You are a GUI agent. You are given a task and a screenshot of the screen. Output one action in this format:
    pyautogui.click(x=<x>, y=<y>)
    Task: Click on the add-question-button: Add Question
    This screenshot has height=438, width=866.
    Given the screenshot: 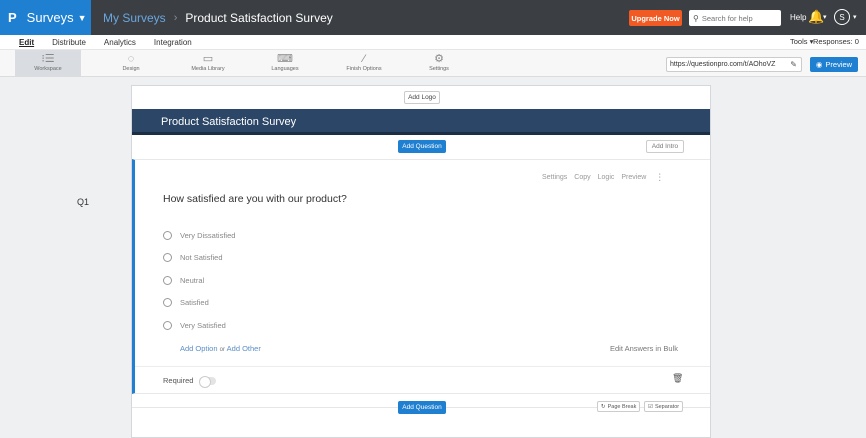 What is the action you would take?
    pyautogui.click(x=422, y=146)
    